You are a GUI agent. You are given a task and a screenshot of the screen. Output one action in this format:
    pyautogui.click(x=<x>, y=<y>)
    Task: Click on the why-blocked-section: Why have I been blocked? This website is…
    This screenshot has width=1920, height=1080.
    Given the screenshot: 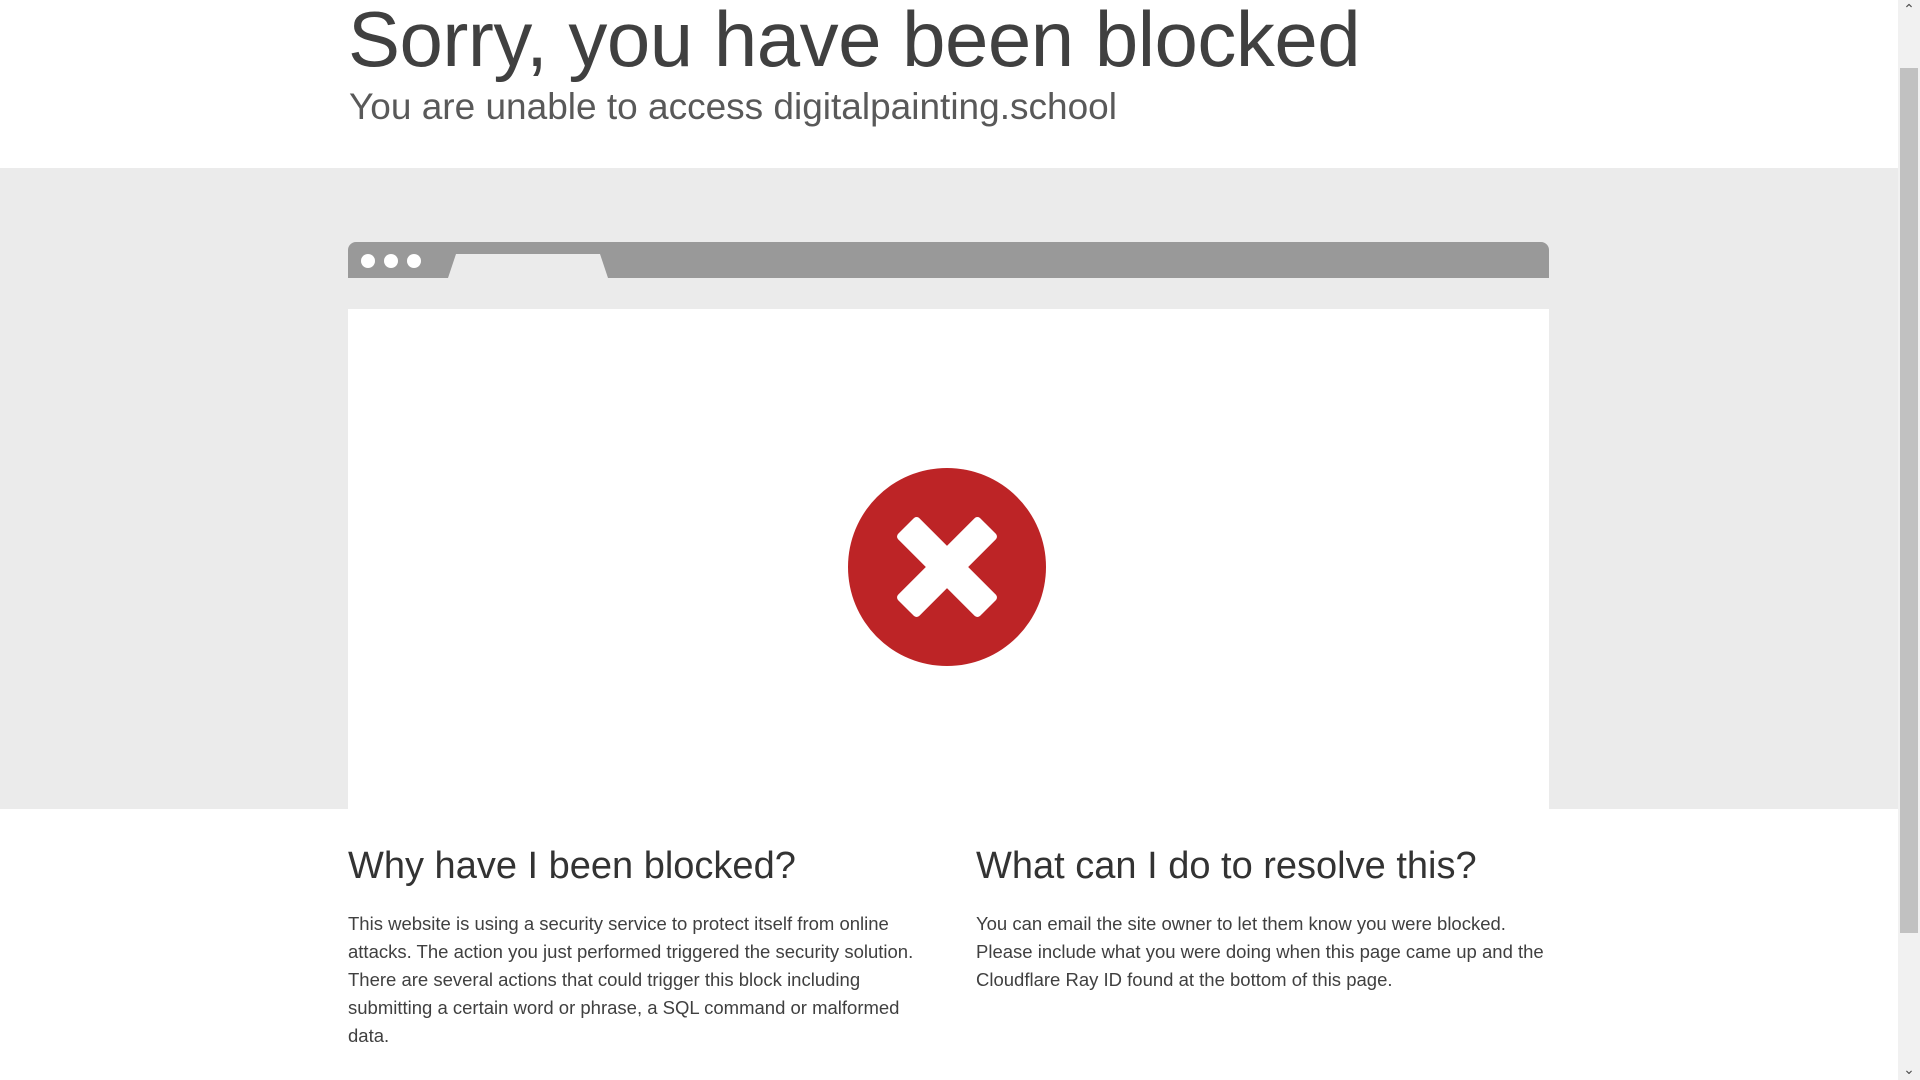 What is the action you would take?
    pyautogui.click(x=635, y=947)
    